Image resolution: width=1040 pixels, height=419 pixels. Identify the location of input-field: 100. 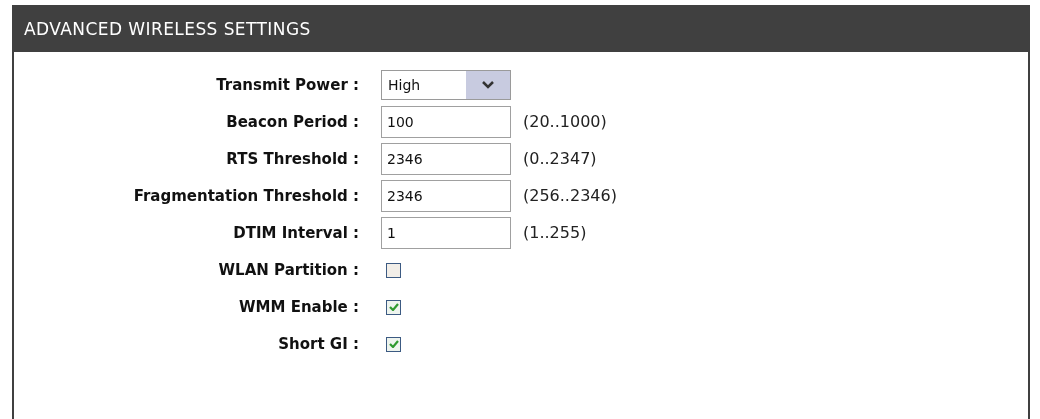
(446, 122).